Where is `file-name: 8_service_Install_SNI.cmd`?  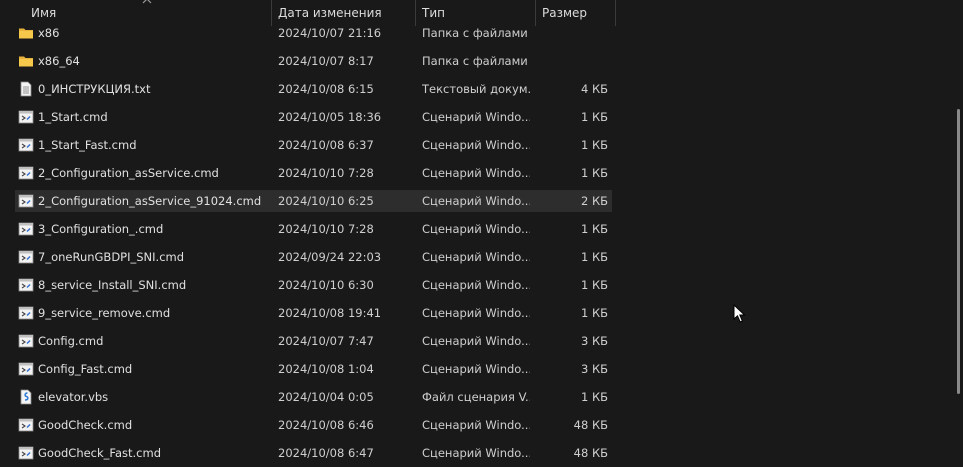 file-name: 8_service_Install_SNI.cmd is located at coordinates (112, 285).